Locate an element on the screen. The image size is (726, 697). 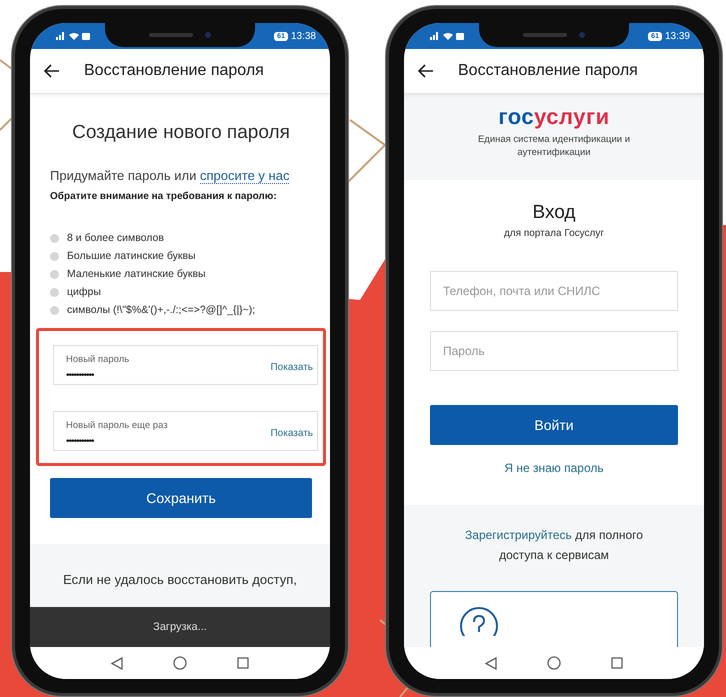
save-button: Сохранить is located at coordinates (181, 498).